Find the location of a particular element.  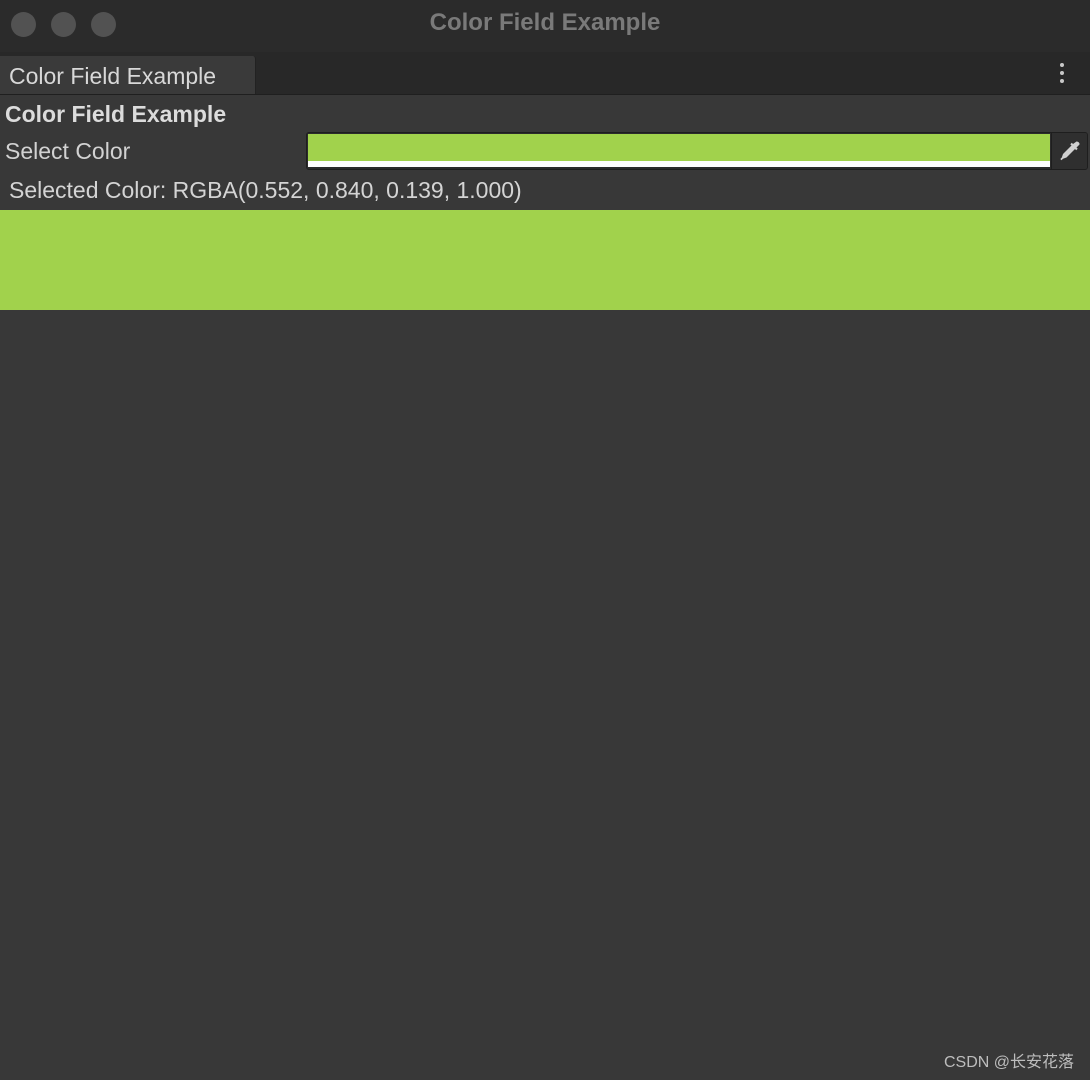

alpha-bar is located at coordinates (679, 164).